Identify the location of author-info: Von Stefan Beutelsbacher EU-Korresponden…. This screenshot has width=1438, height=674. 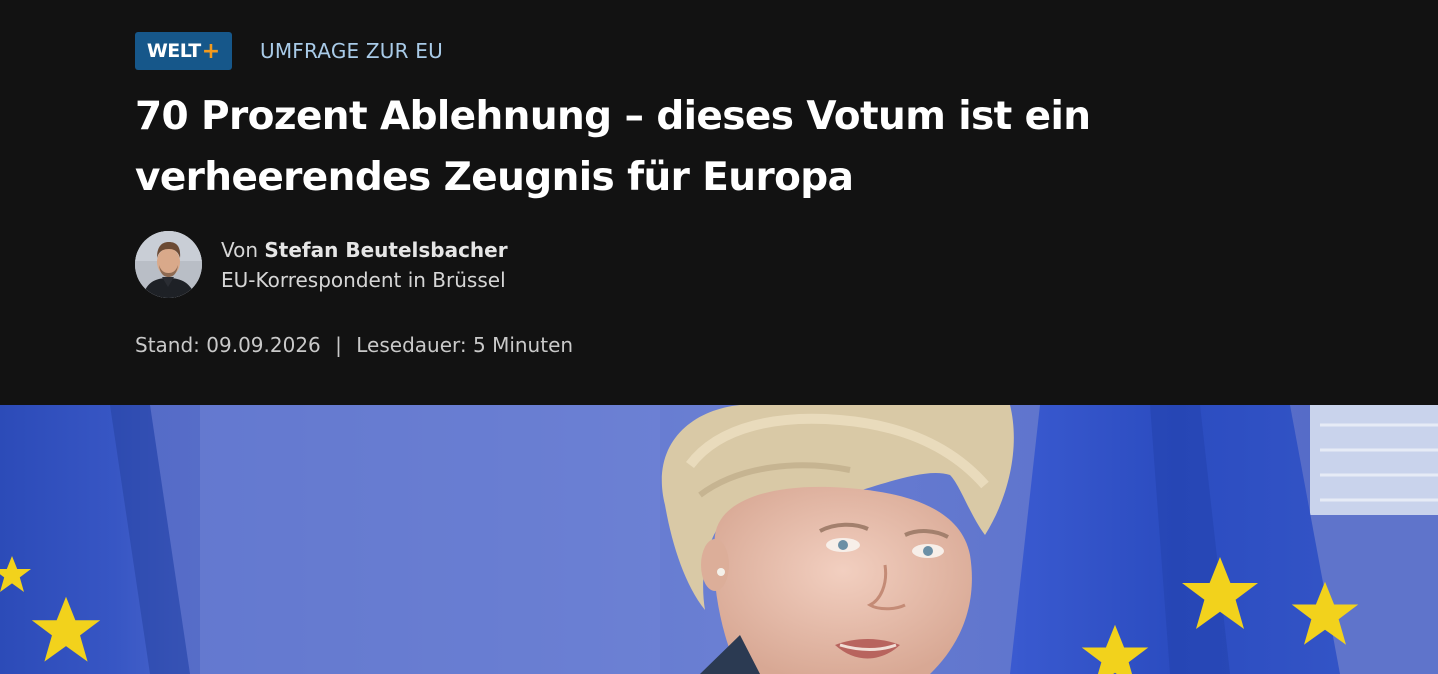
(364, 265).